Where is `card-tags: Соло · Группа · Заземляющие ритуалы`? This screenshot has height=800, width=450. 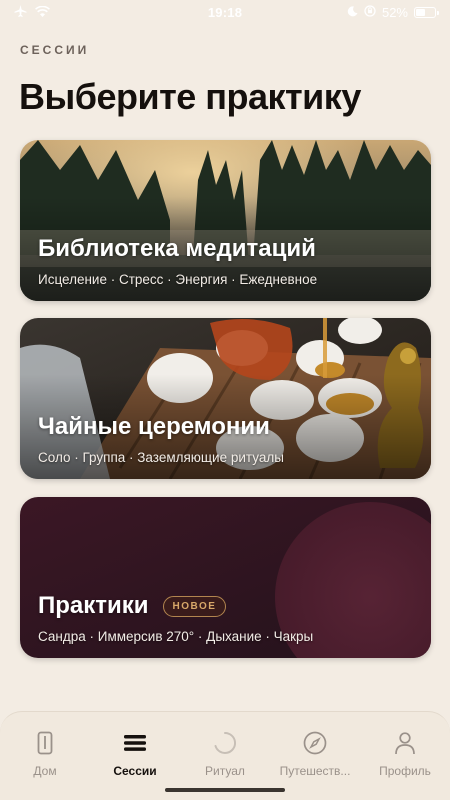
card-tags: Соло · Группа · Заземляющие ритуалы is located at coordinates (161, 457).